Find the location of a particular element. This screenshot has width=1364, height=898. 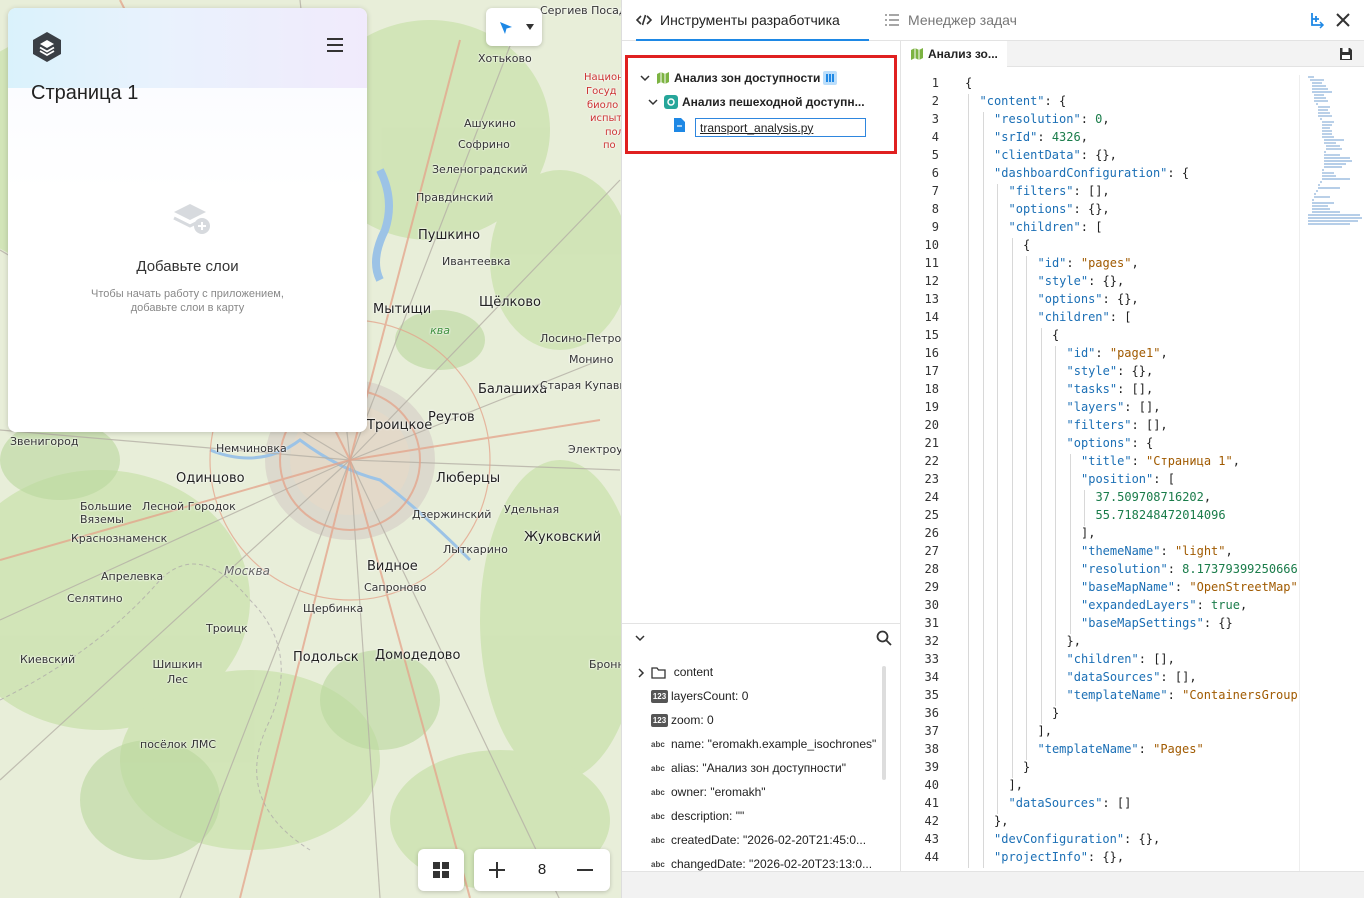

line-number: 3 is located at coordinates (935, 119).